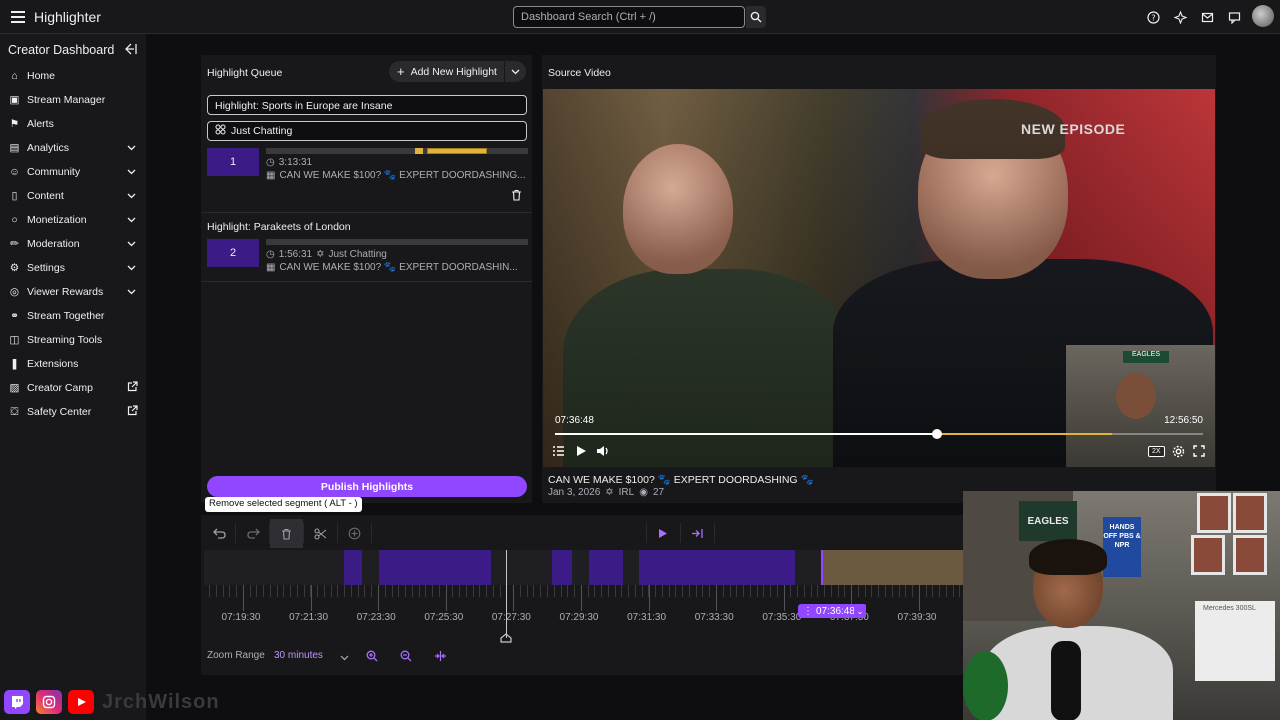 This screenshot has height=720, width=1280. I want to click on playhead-marker-icon, so click(506, 638).